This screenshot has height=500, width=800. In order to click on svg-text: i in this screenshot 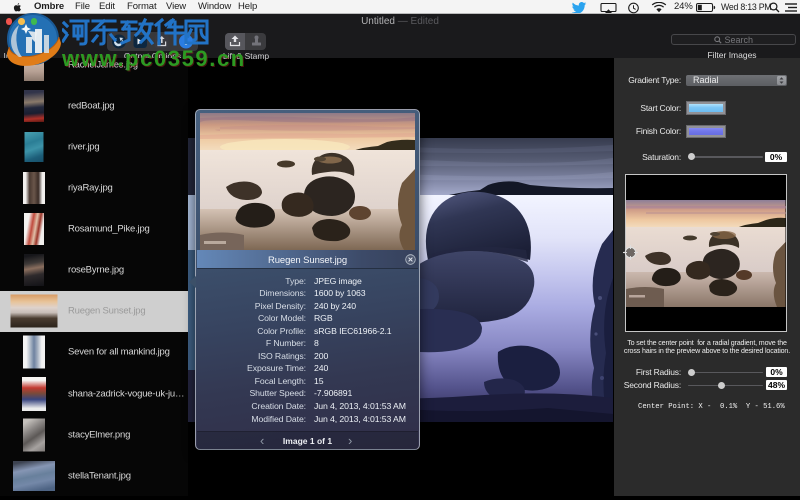, I will do `click(186, 43)`.